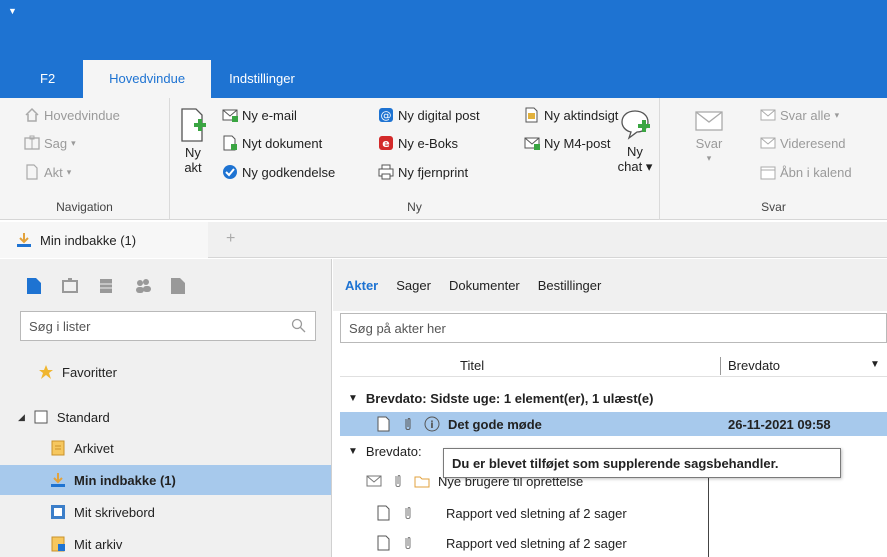 The width and height of the screenshot is (887, 557). I want to click on tab-hovedvindue: Hovedvindue, so click(147, 79).